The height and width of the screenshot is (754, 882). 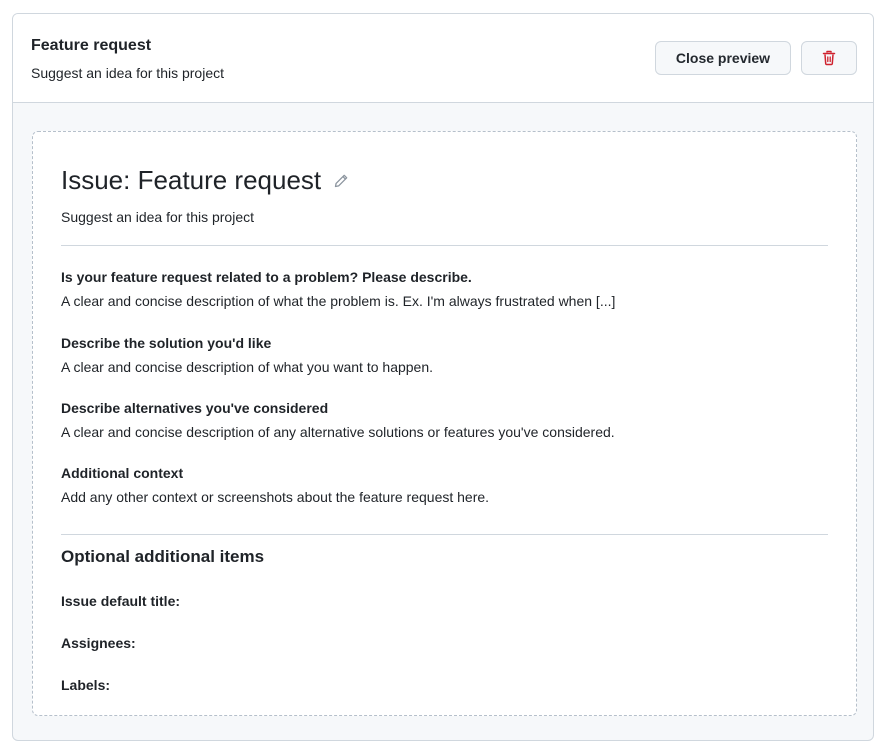 What do you see at coordinates (128, 73) in the screenshot?
I see `template-about: Suggest an idea for this project` at bounding box center [128, 73].